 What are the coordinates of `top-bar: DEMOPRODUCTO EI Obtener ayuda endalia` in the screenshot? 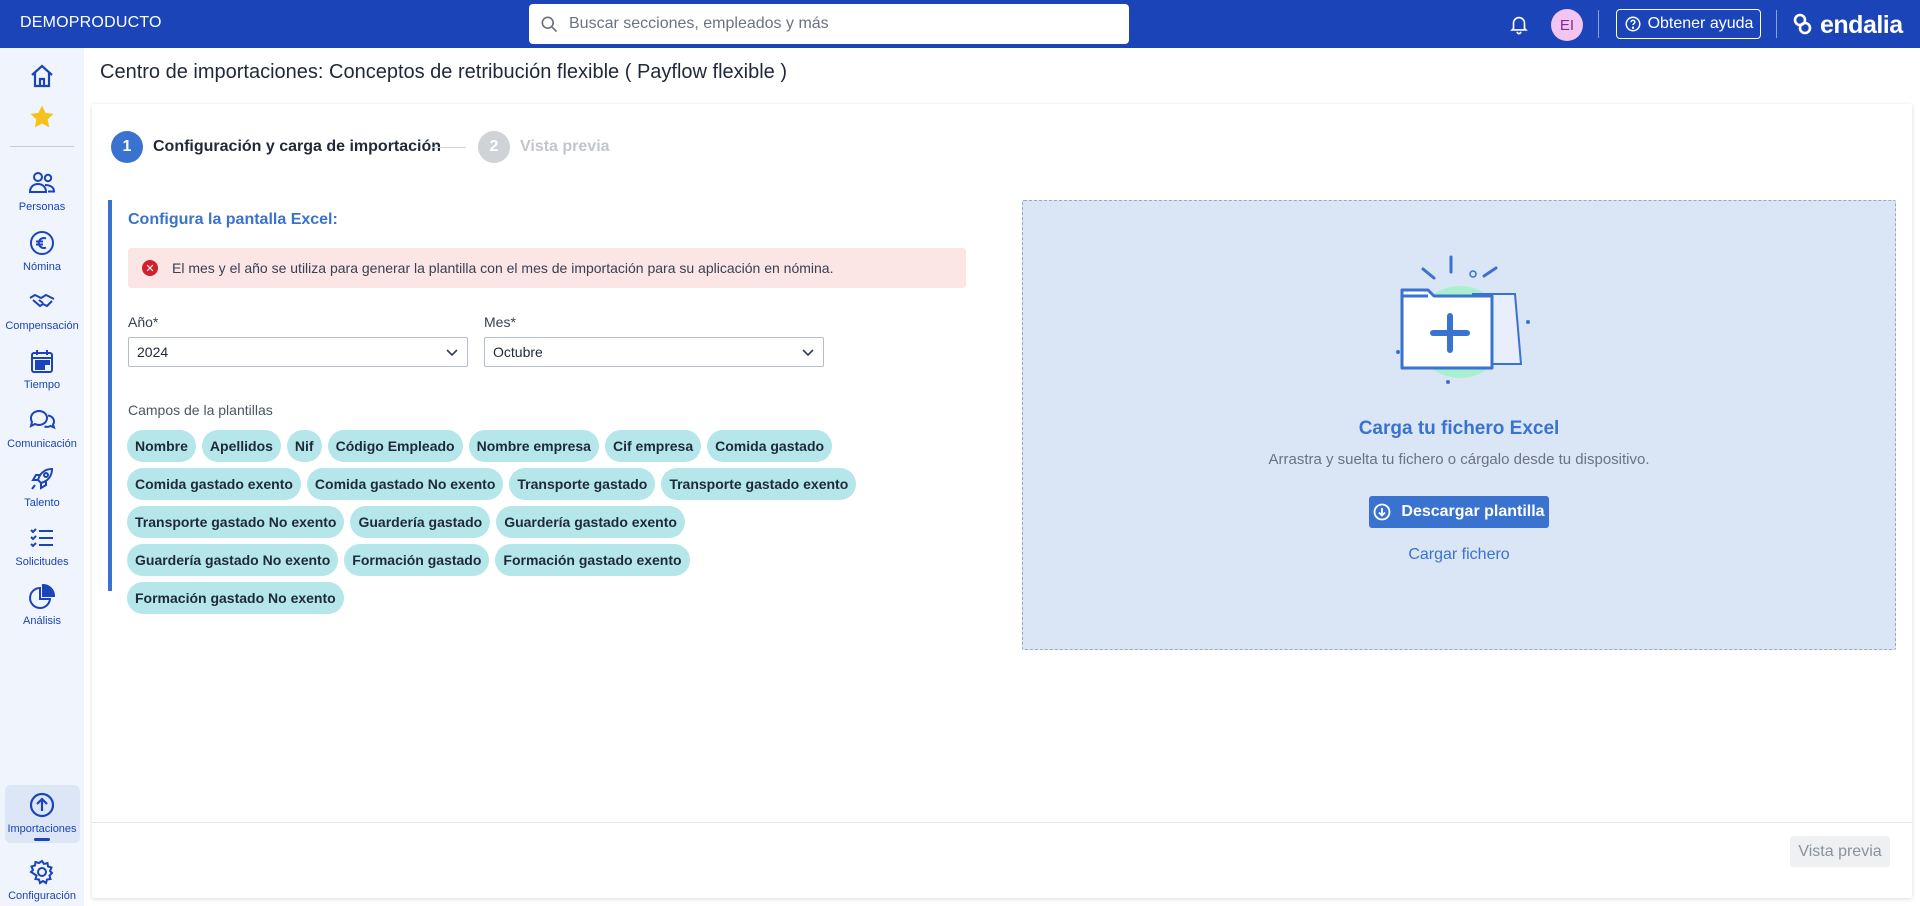 It's located at (960, 24).